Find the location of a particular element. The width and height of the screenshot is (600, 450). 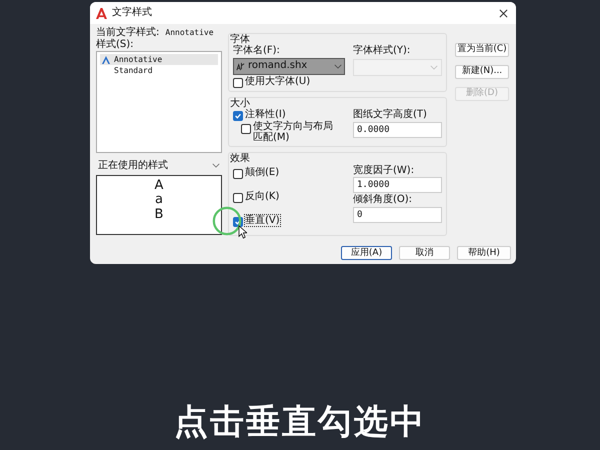

subtitle-caption: 点击垂直勾选中 is located at coordinates (300, 422).